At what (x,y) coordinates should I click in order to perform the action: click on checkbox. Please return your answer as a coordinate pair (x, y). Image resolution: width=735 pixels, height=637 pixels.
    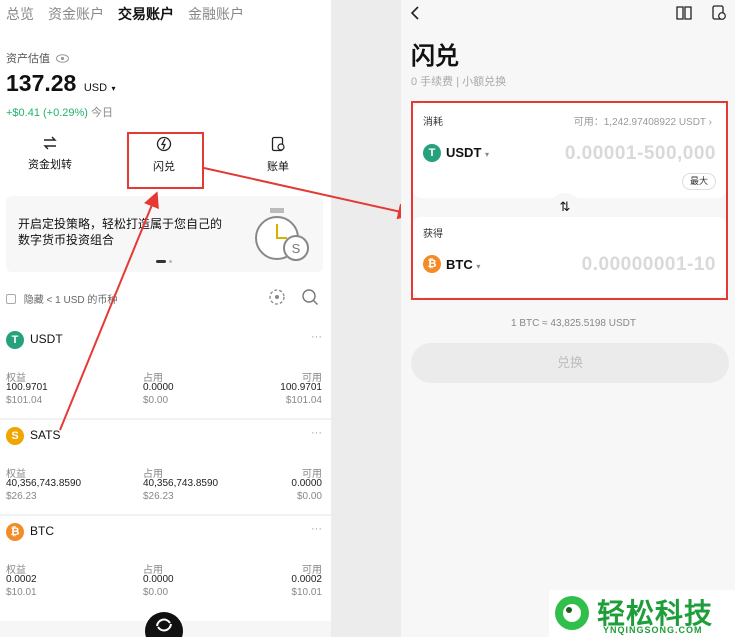
    Looking at the image, I should click on (11, 299).